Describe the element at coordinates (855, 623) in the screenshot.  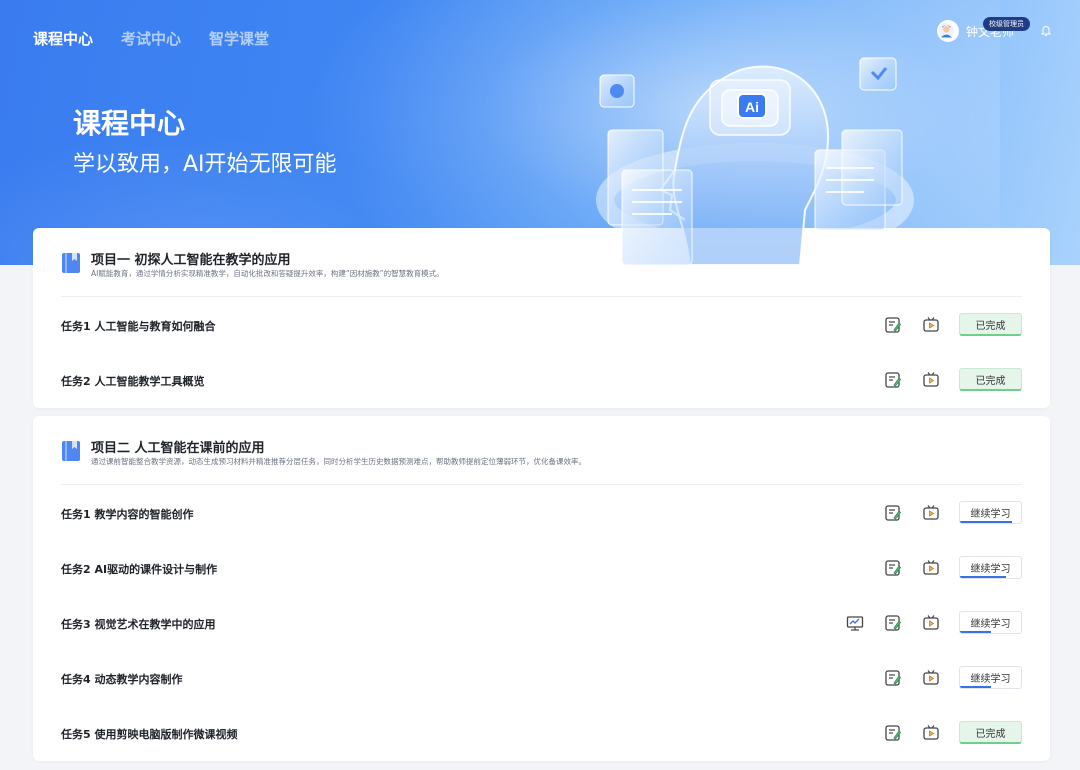
I see `presentation-icon` at that location.